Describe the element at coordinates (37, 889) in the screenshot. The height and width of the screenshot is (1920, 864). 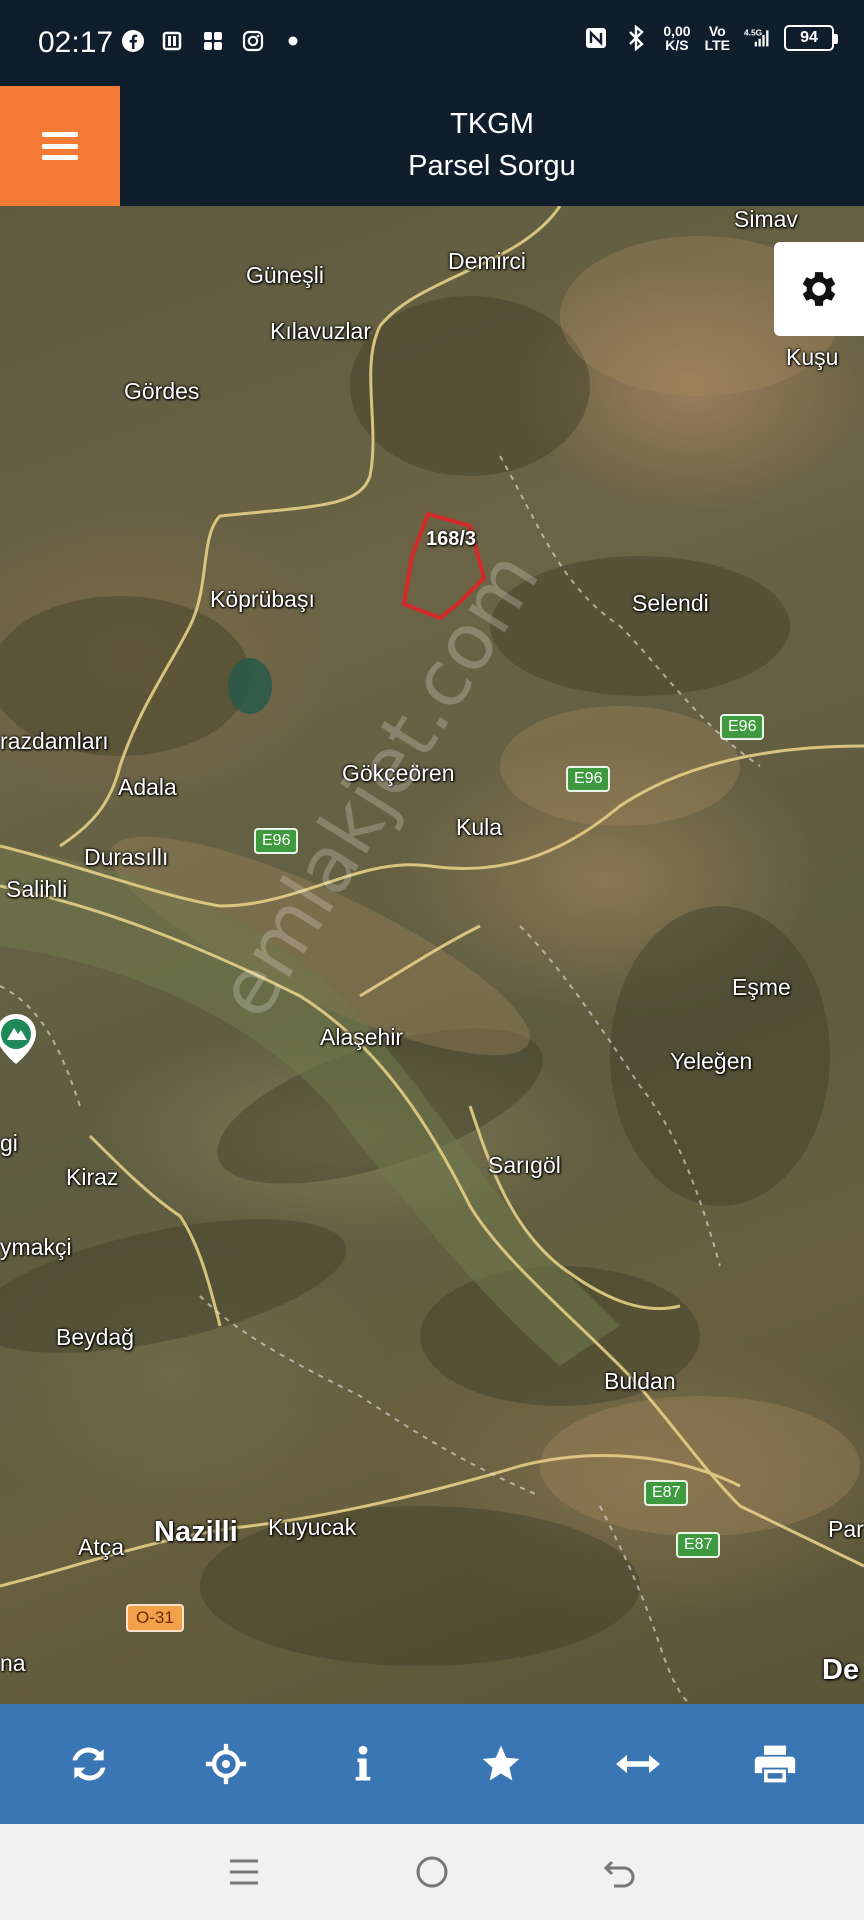
I see `place-salihli: Salihli` at that location.